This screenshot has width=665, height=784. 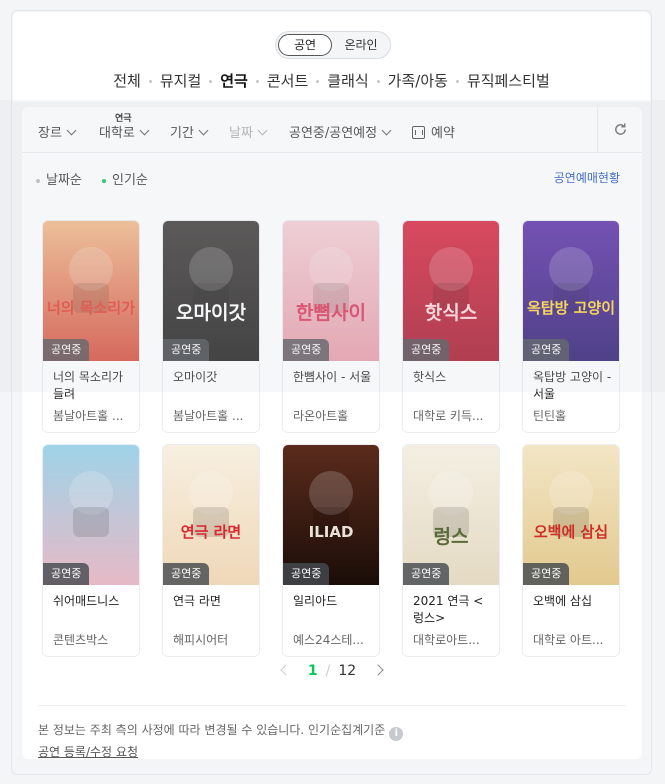 I want to click on register-link: 공연 등록/수정 요청, so click(x=88, y=751).